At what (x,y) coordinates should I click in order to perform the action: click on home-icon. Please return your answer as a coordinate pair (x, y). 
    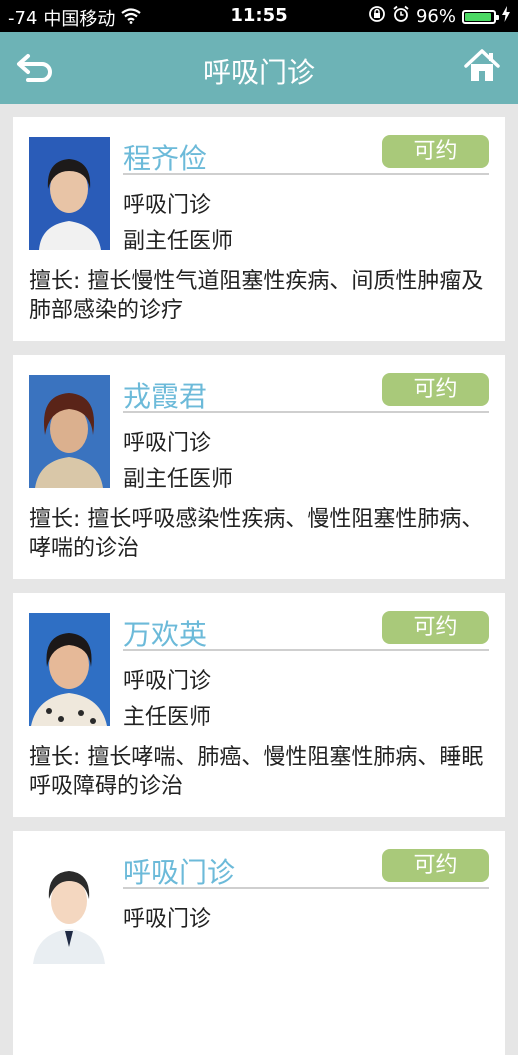
    Looking at the image, I should click on (482, 65).